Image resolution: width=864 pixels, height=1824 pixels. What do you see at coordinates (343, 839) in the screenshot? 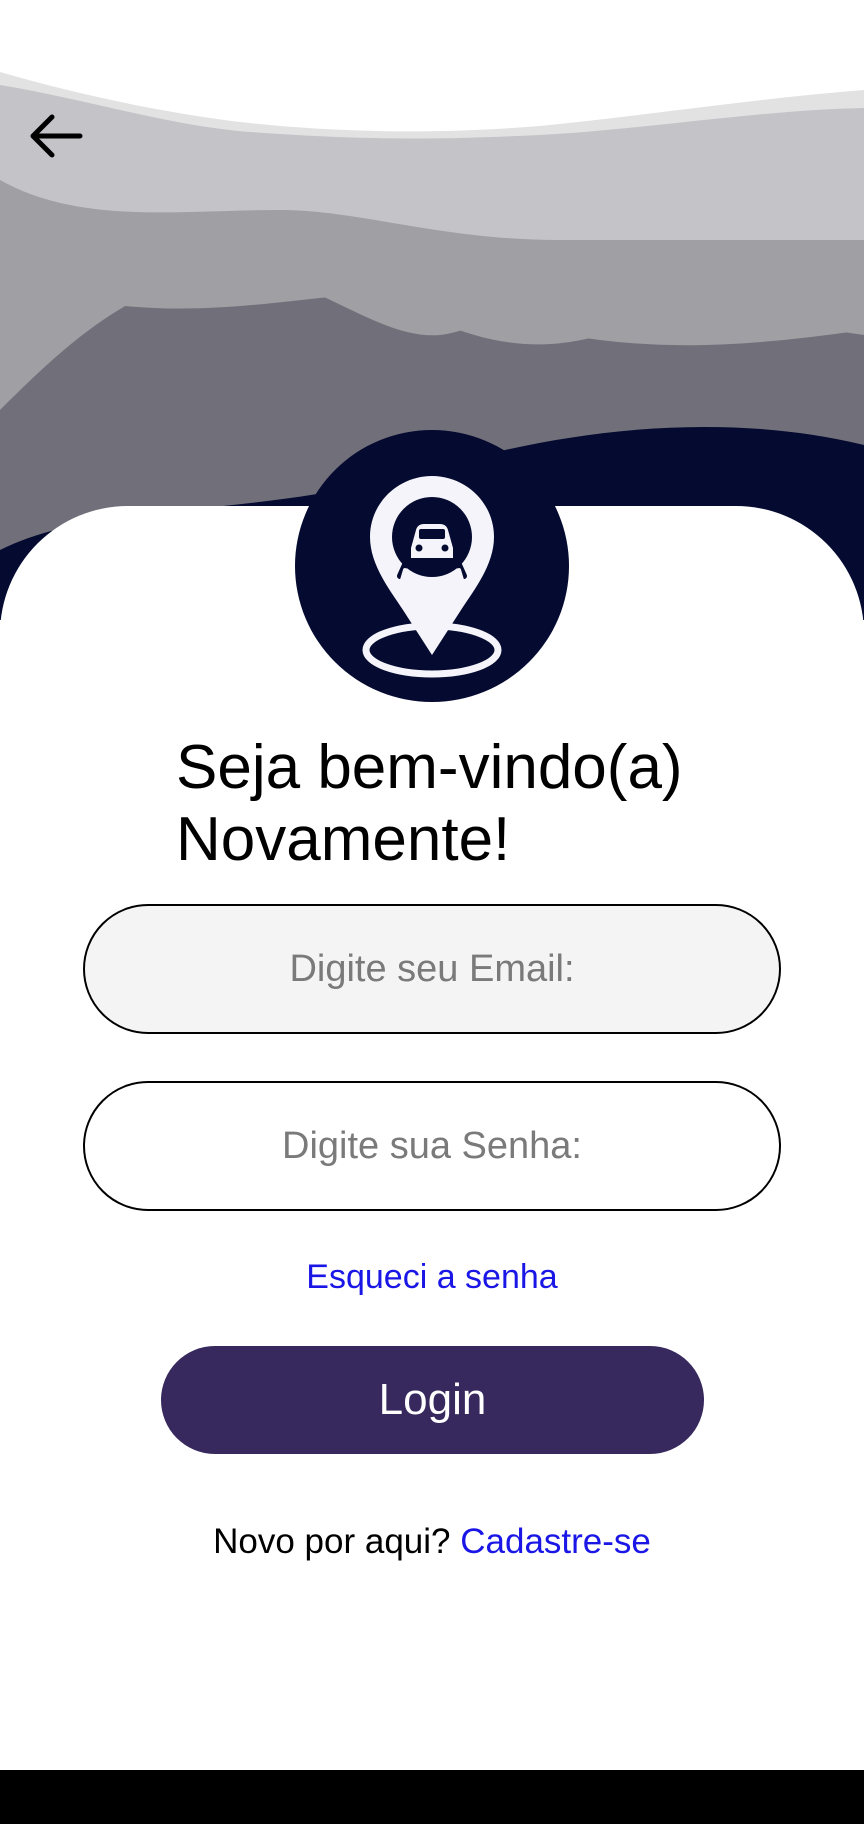
I see `welcome-title-line2: Novamente!` at bounding box center [343, 839].